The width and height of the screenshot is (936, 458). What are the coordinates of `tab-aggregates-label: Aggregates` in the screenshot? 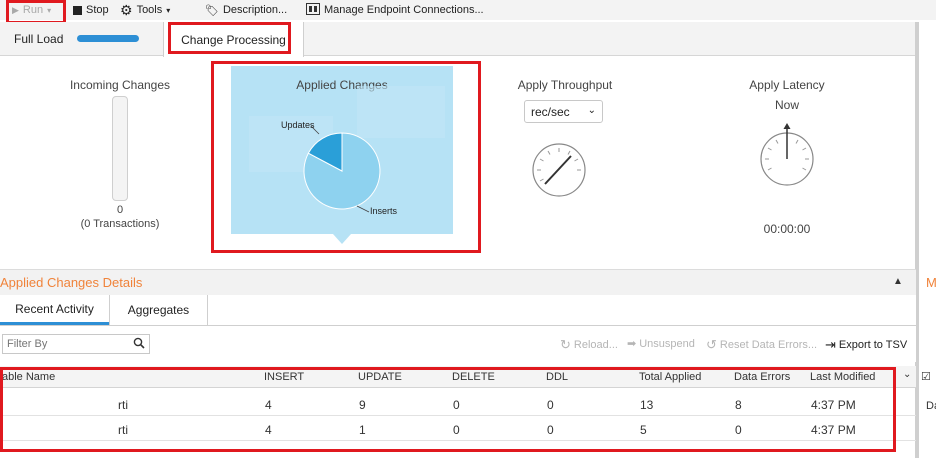 It's located at (158, 310).